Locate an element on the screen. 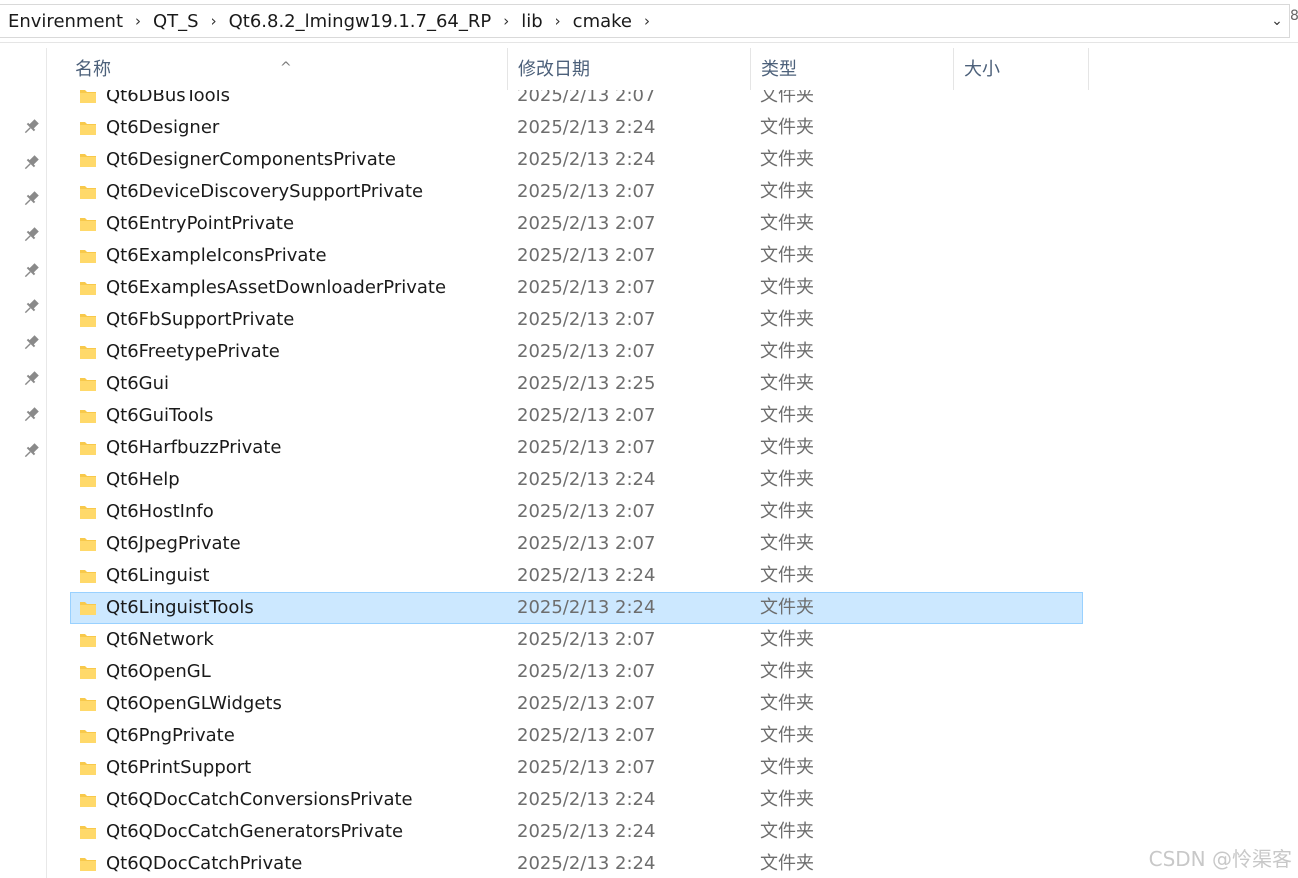  header-size: 大小 is located at coordinates (1021, 69).